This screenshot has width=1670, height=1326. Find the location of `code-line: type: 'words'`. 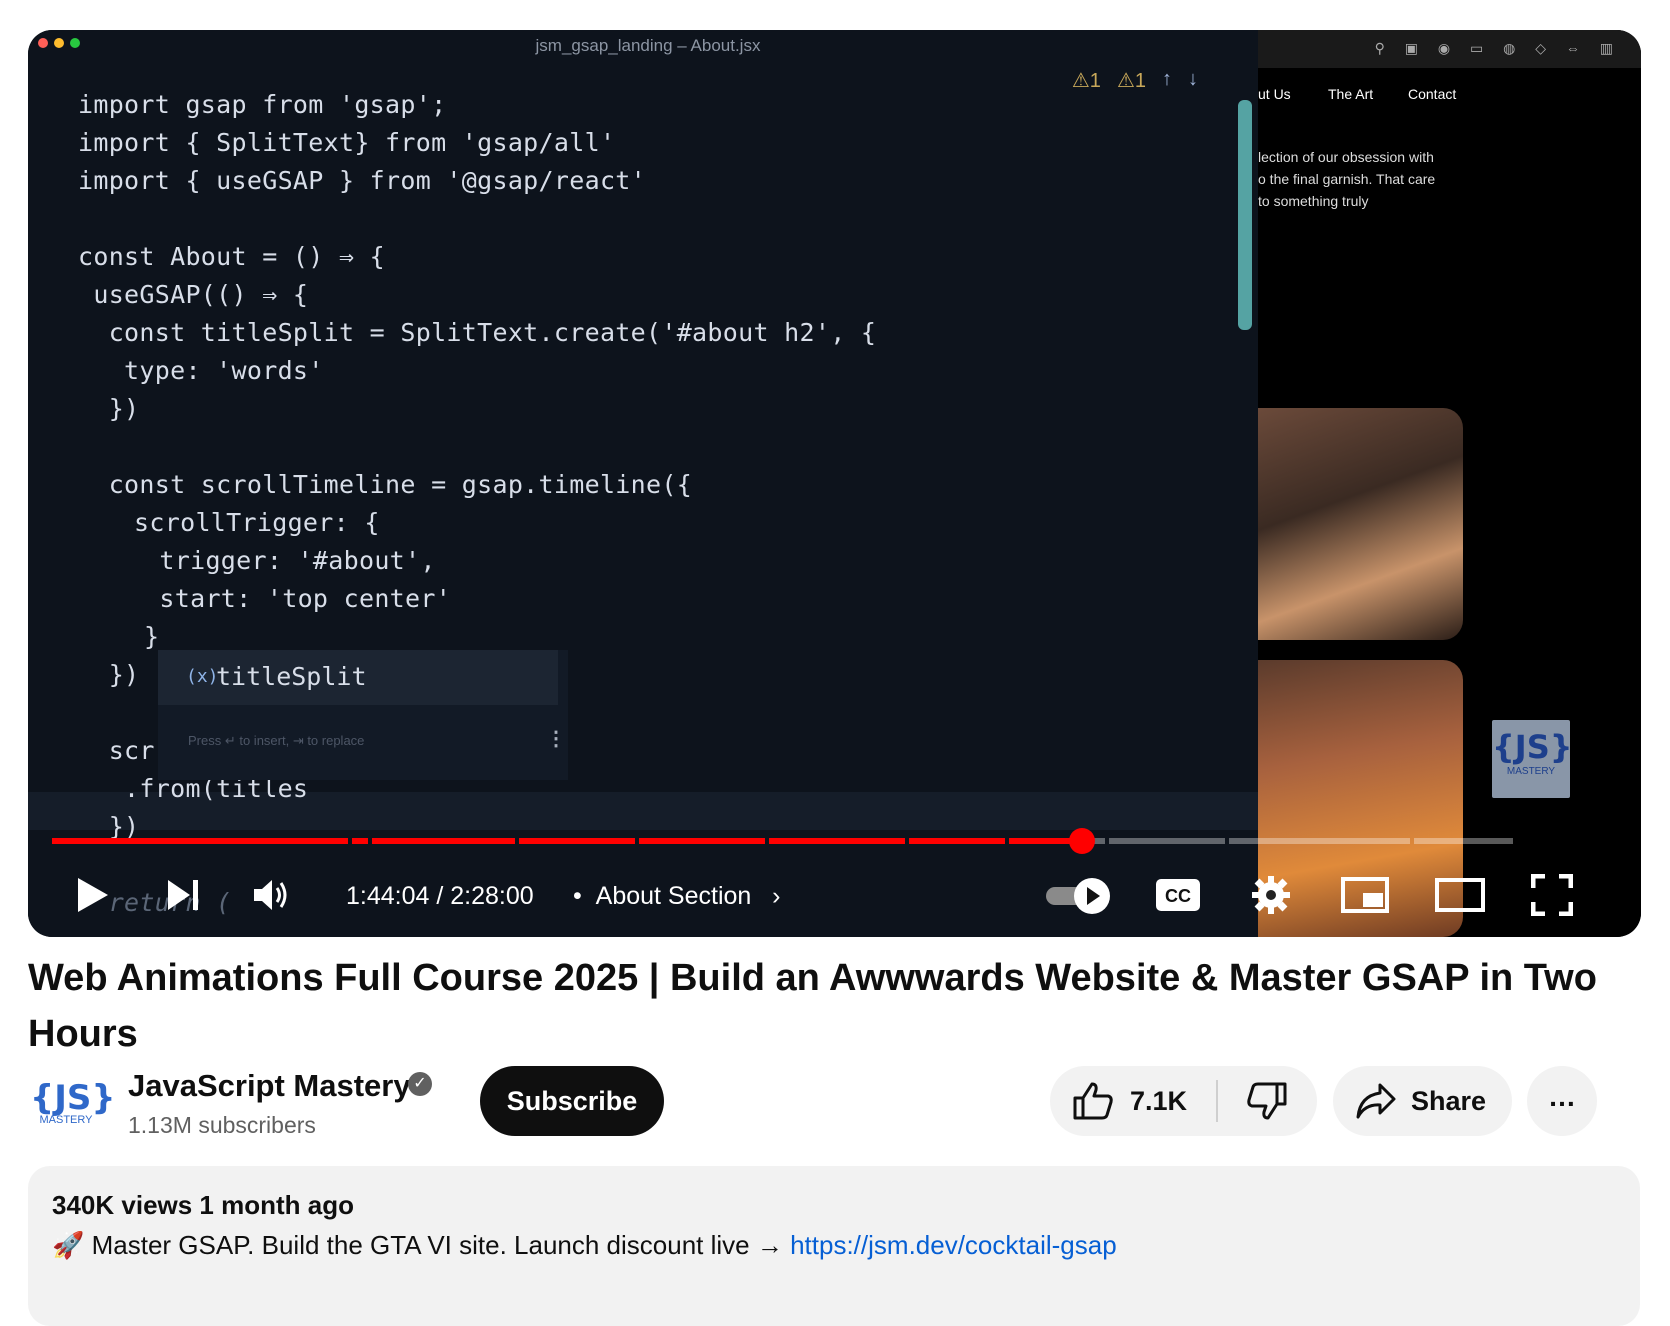

code-line: type: 'words' is located at coordinates (201, 370).